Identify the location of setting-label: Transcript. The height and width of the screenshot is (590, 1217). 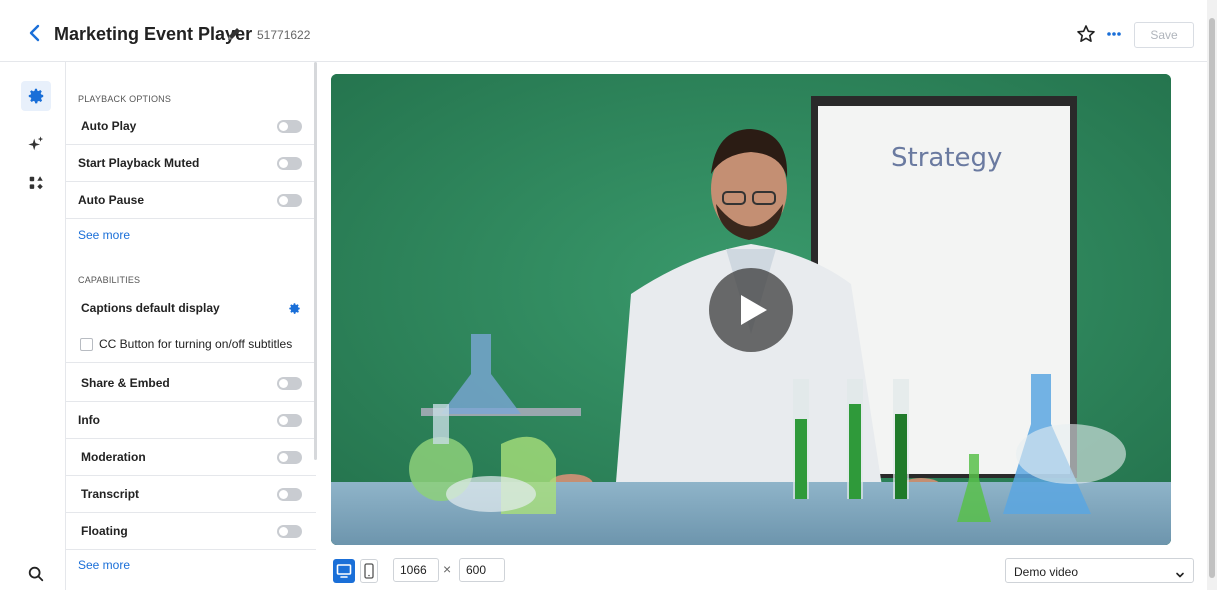
(110, 494).